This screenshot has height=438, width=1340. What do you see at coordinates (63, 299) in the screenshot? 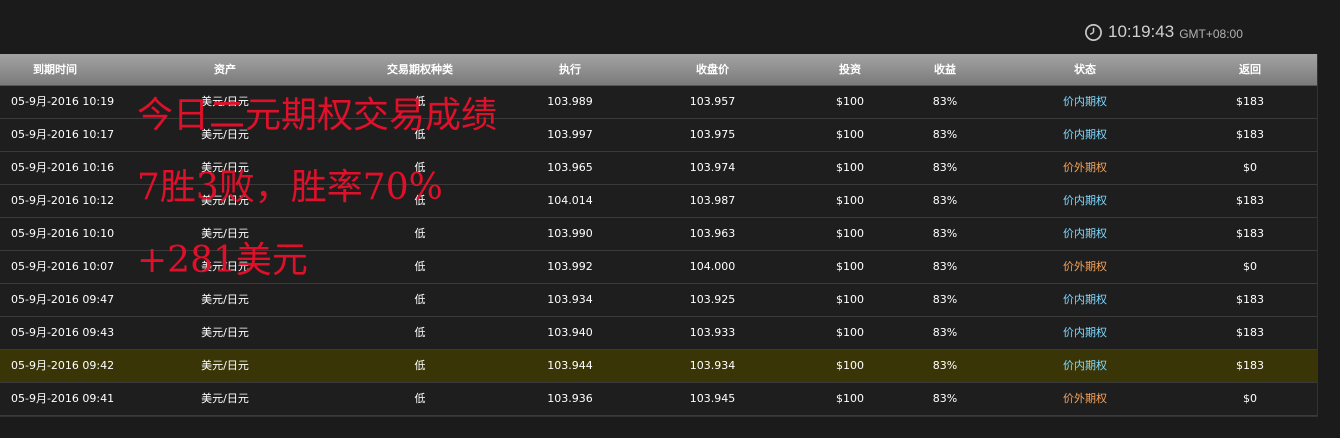
I see `cell-expiry: 05-9月-2016 09:47` at bounding box center [63, 299].